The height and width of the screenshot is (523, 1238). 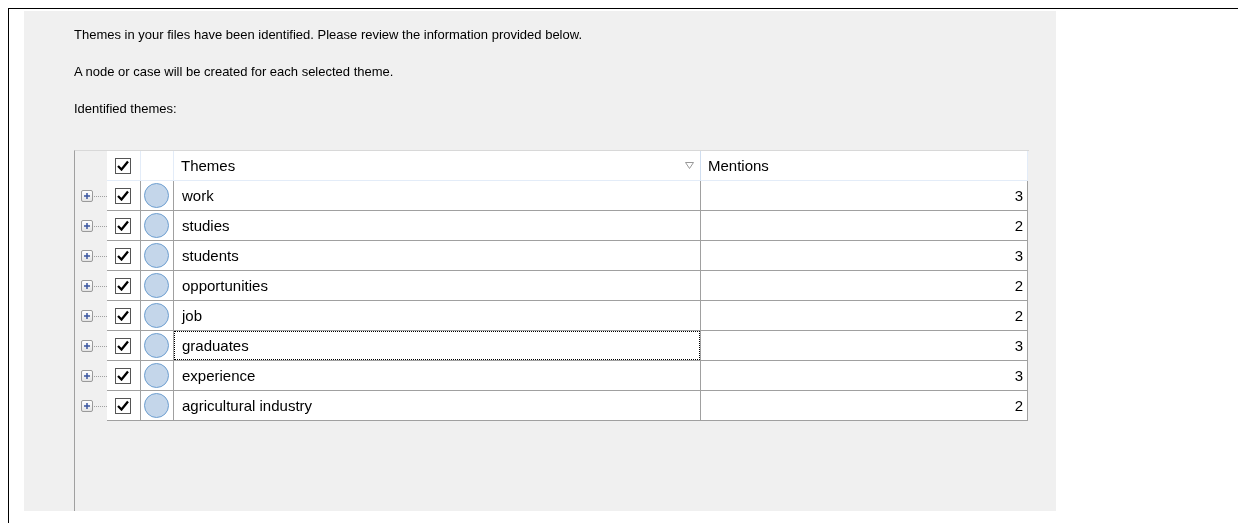 What do you see at coordinates (437, 195) in the screenshot?
I see `theme-cell: work` at bounding box center [437, 195].